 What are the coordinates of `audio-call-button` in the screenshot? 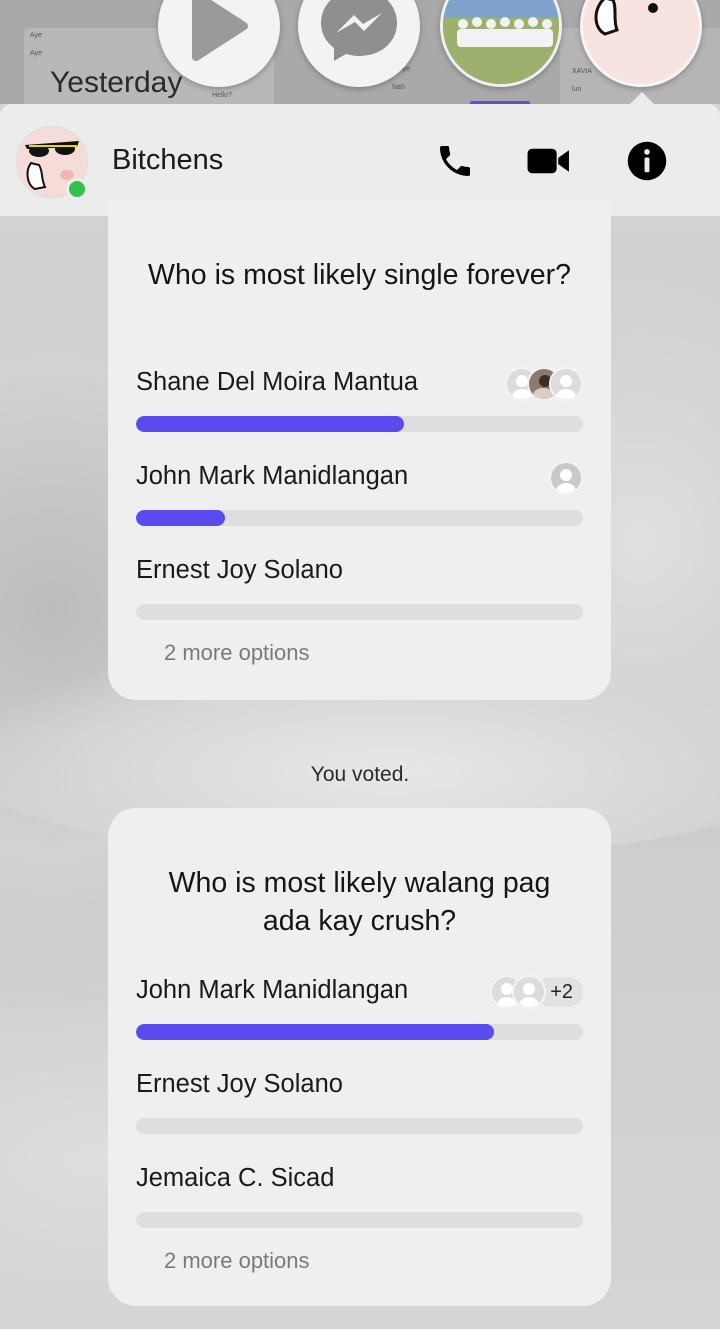 It's located at (455, 161).